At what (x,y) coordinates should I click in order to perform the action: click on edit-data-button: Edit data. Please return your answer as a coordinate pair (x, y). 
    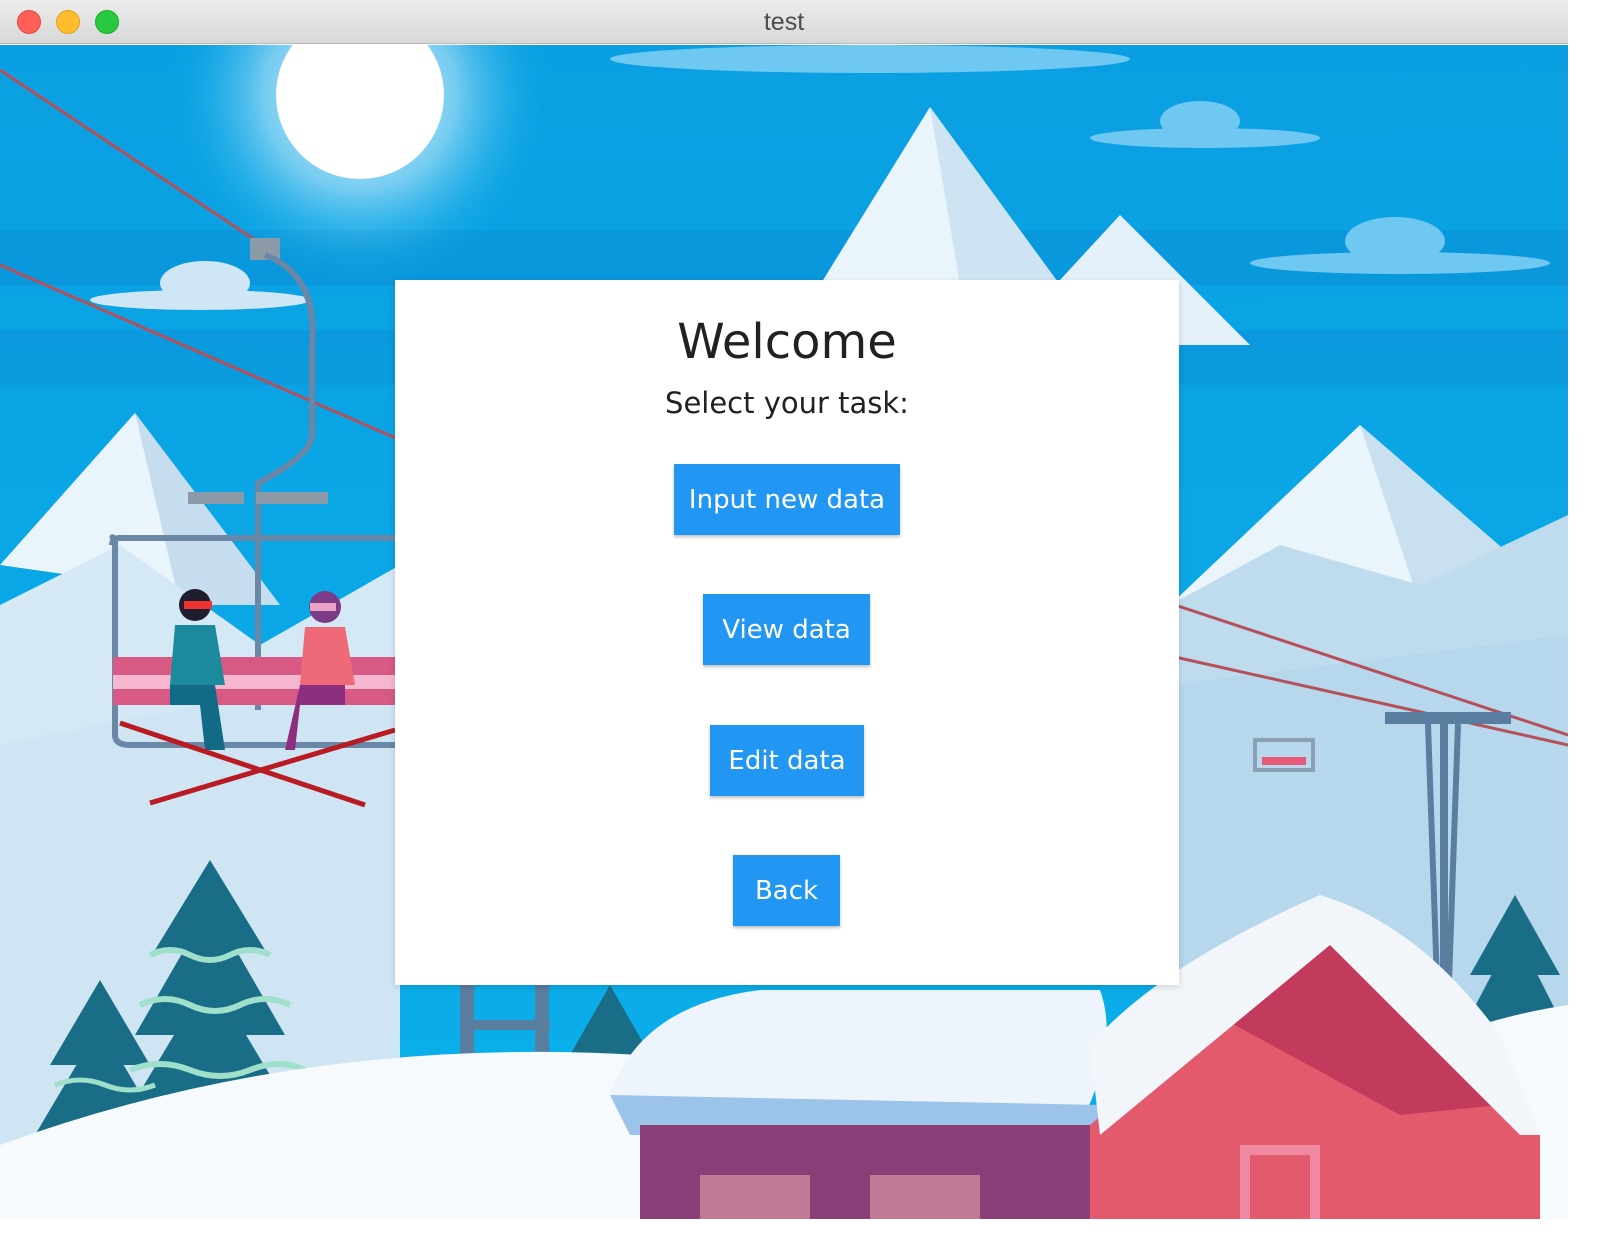
    Looking at the image, I should click on (787, 760).